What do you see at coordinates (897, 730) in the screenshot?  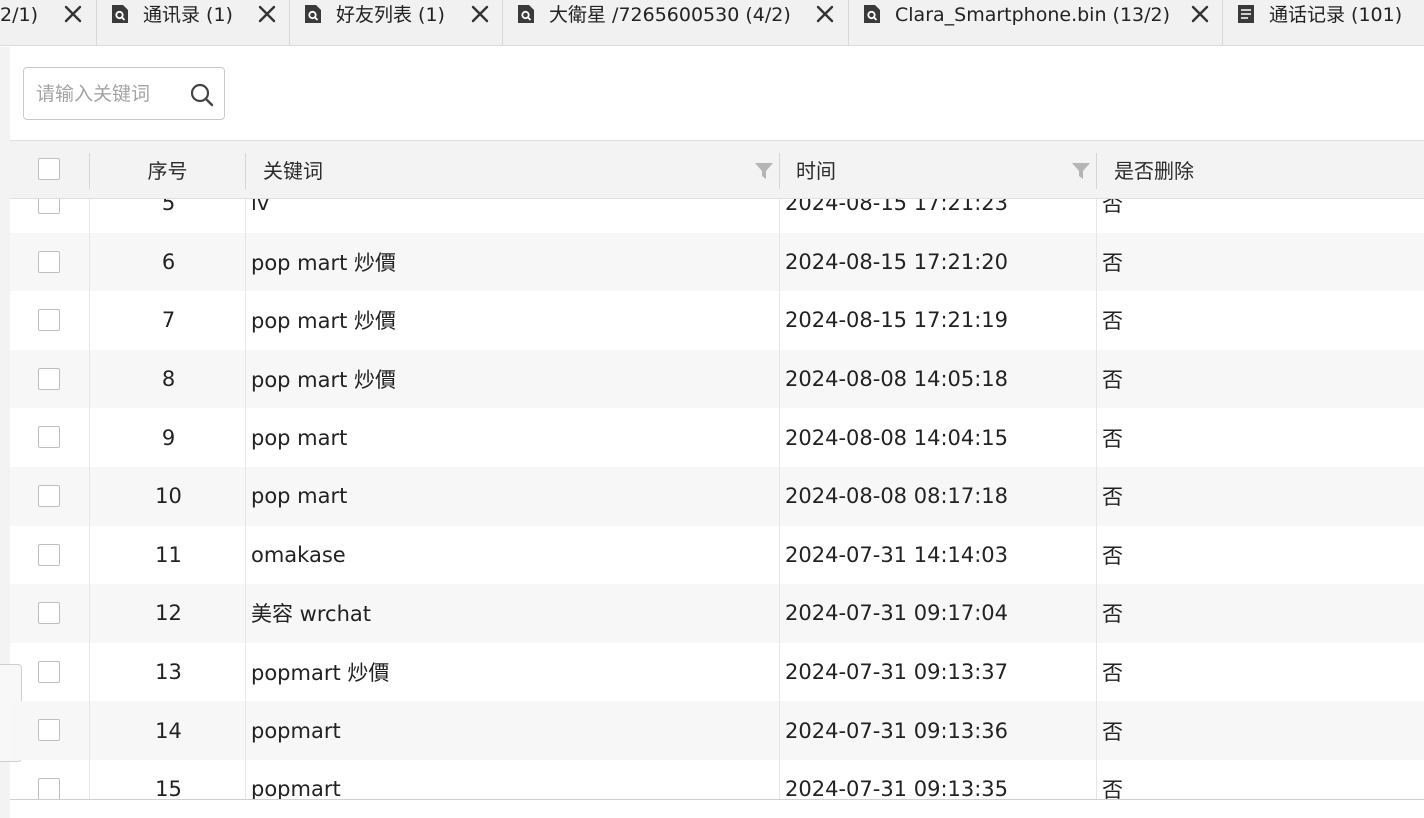 I see `cell-time: 2024-07-31 09:13:36` at bounding box center [897, 730].